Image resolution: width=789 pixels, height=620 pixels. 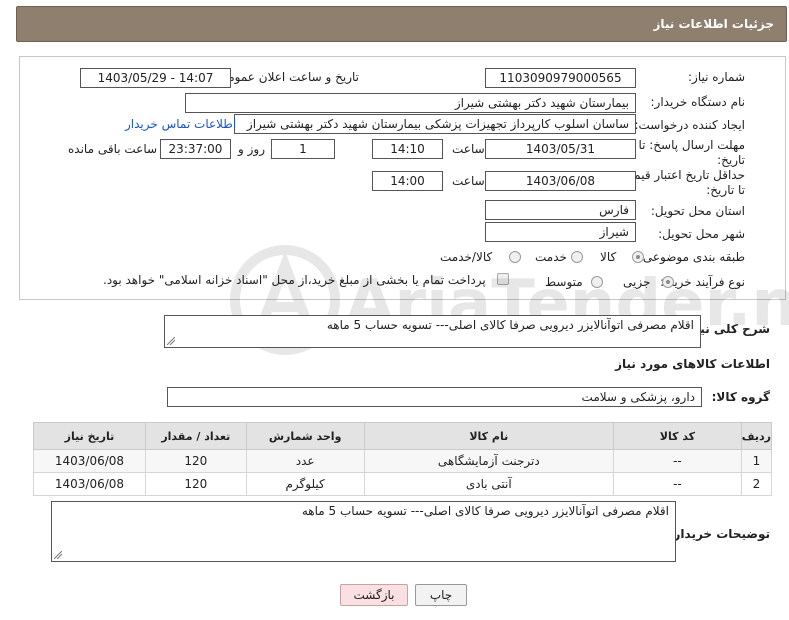 I want to click on category-radio-goods-service, so click(x=515, y=257).